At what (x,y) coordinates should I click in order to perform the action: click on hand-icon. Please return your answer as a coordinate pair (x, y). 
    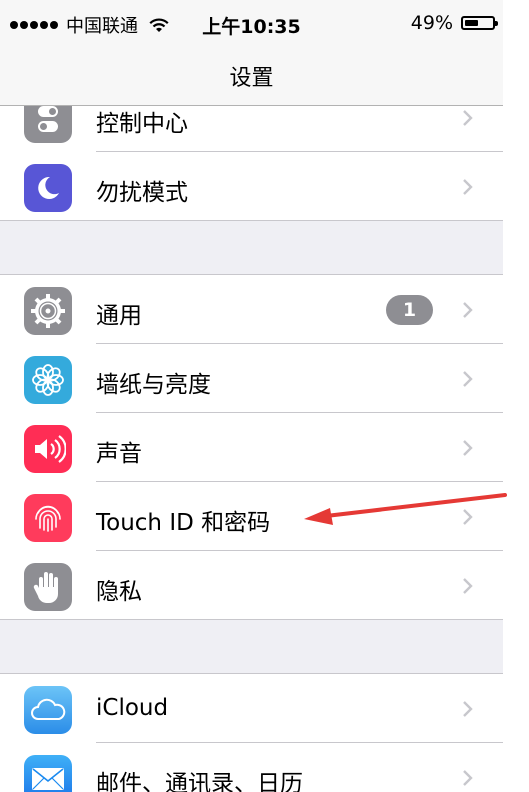
    Looking at the image, I should click on (48, 587).